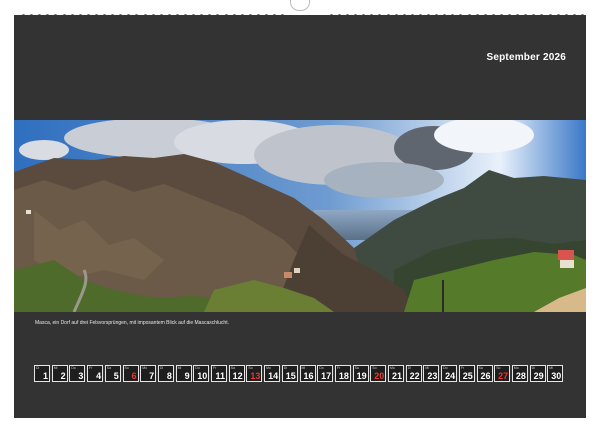 The width and height of the screenshot is (600, 432). Describe the element at coordinates (45, 376) in the screenshot. I see `day-number: 1` at that location.